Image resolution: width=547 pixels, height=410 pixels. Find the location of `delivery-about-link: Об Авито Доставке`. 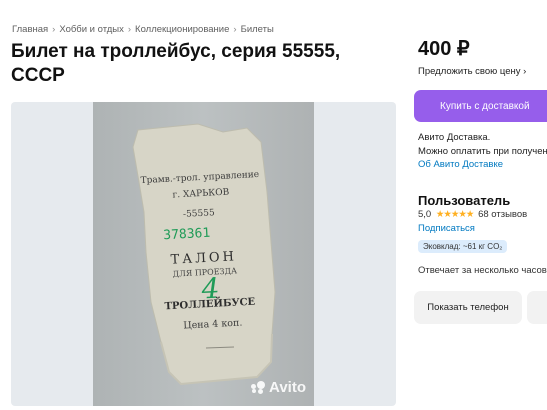

delivery-about-link: Об Авито Доставке is located at coordinates (482, 165).